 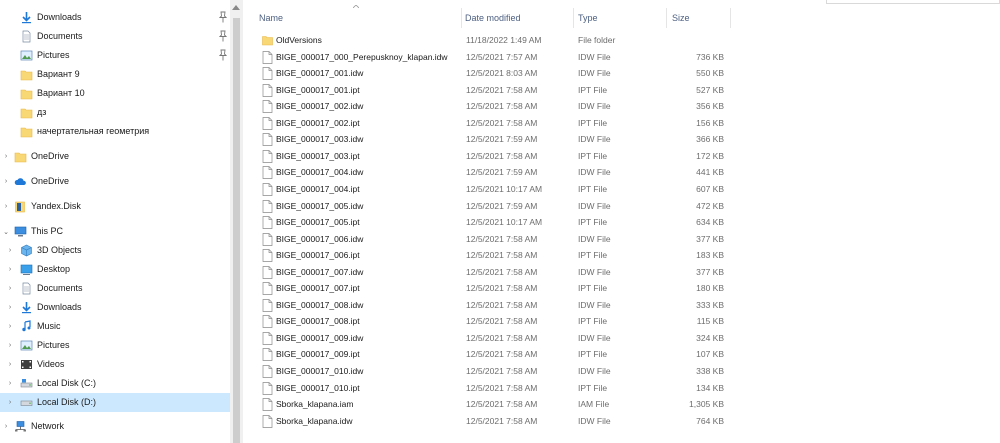 What do you see at coordinates (115, 269) in the screenshot?
I see `nav-item-desktop: › Desktop` at bounding box center [115, 269].